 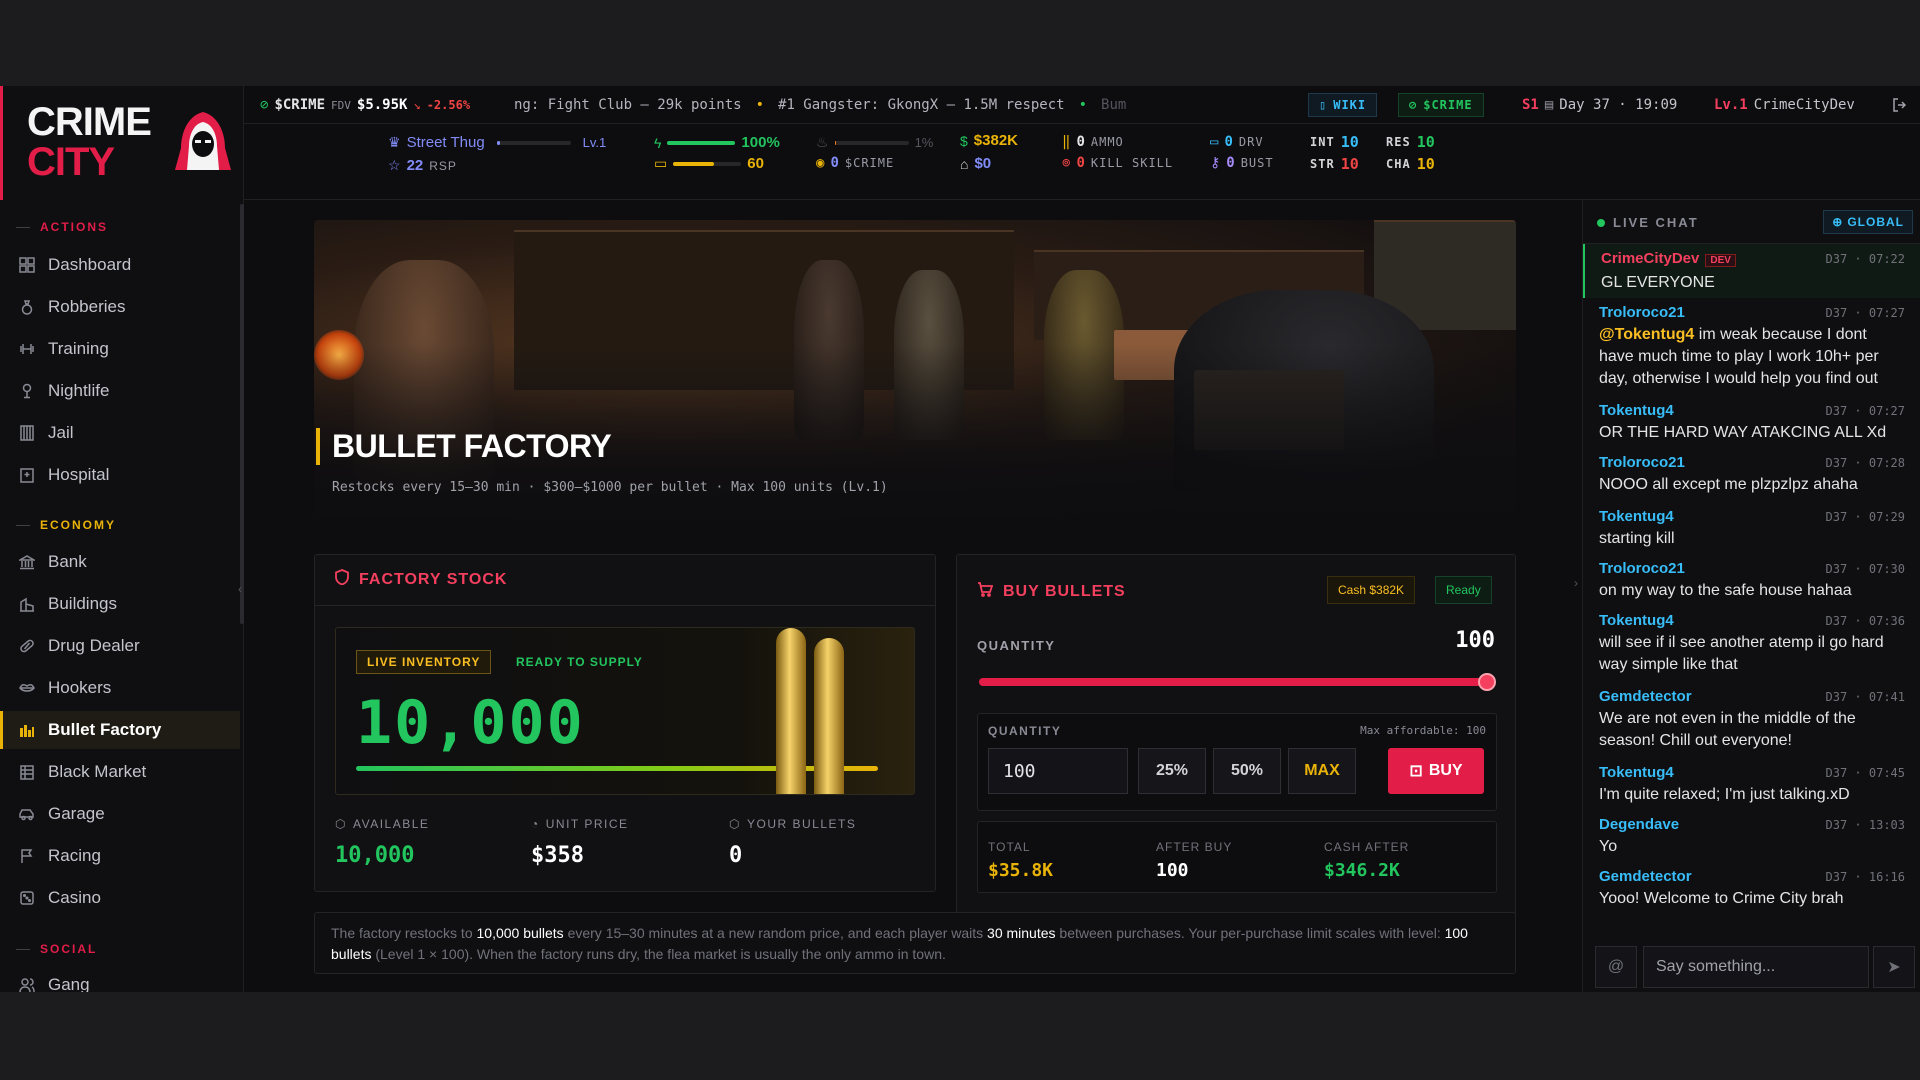 What do you see at coordinates (1051, 591) in the screenshot?
I see `buy-bullets-header: BUY BULLETS` at bounding box center [1051, 591].